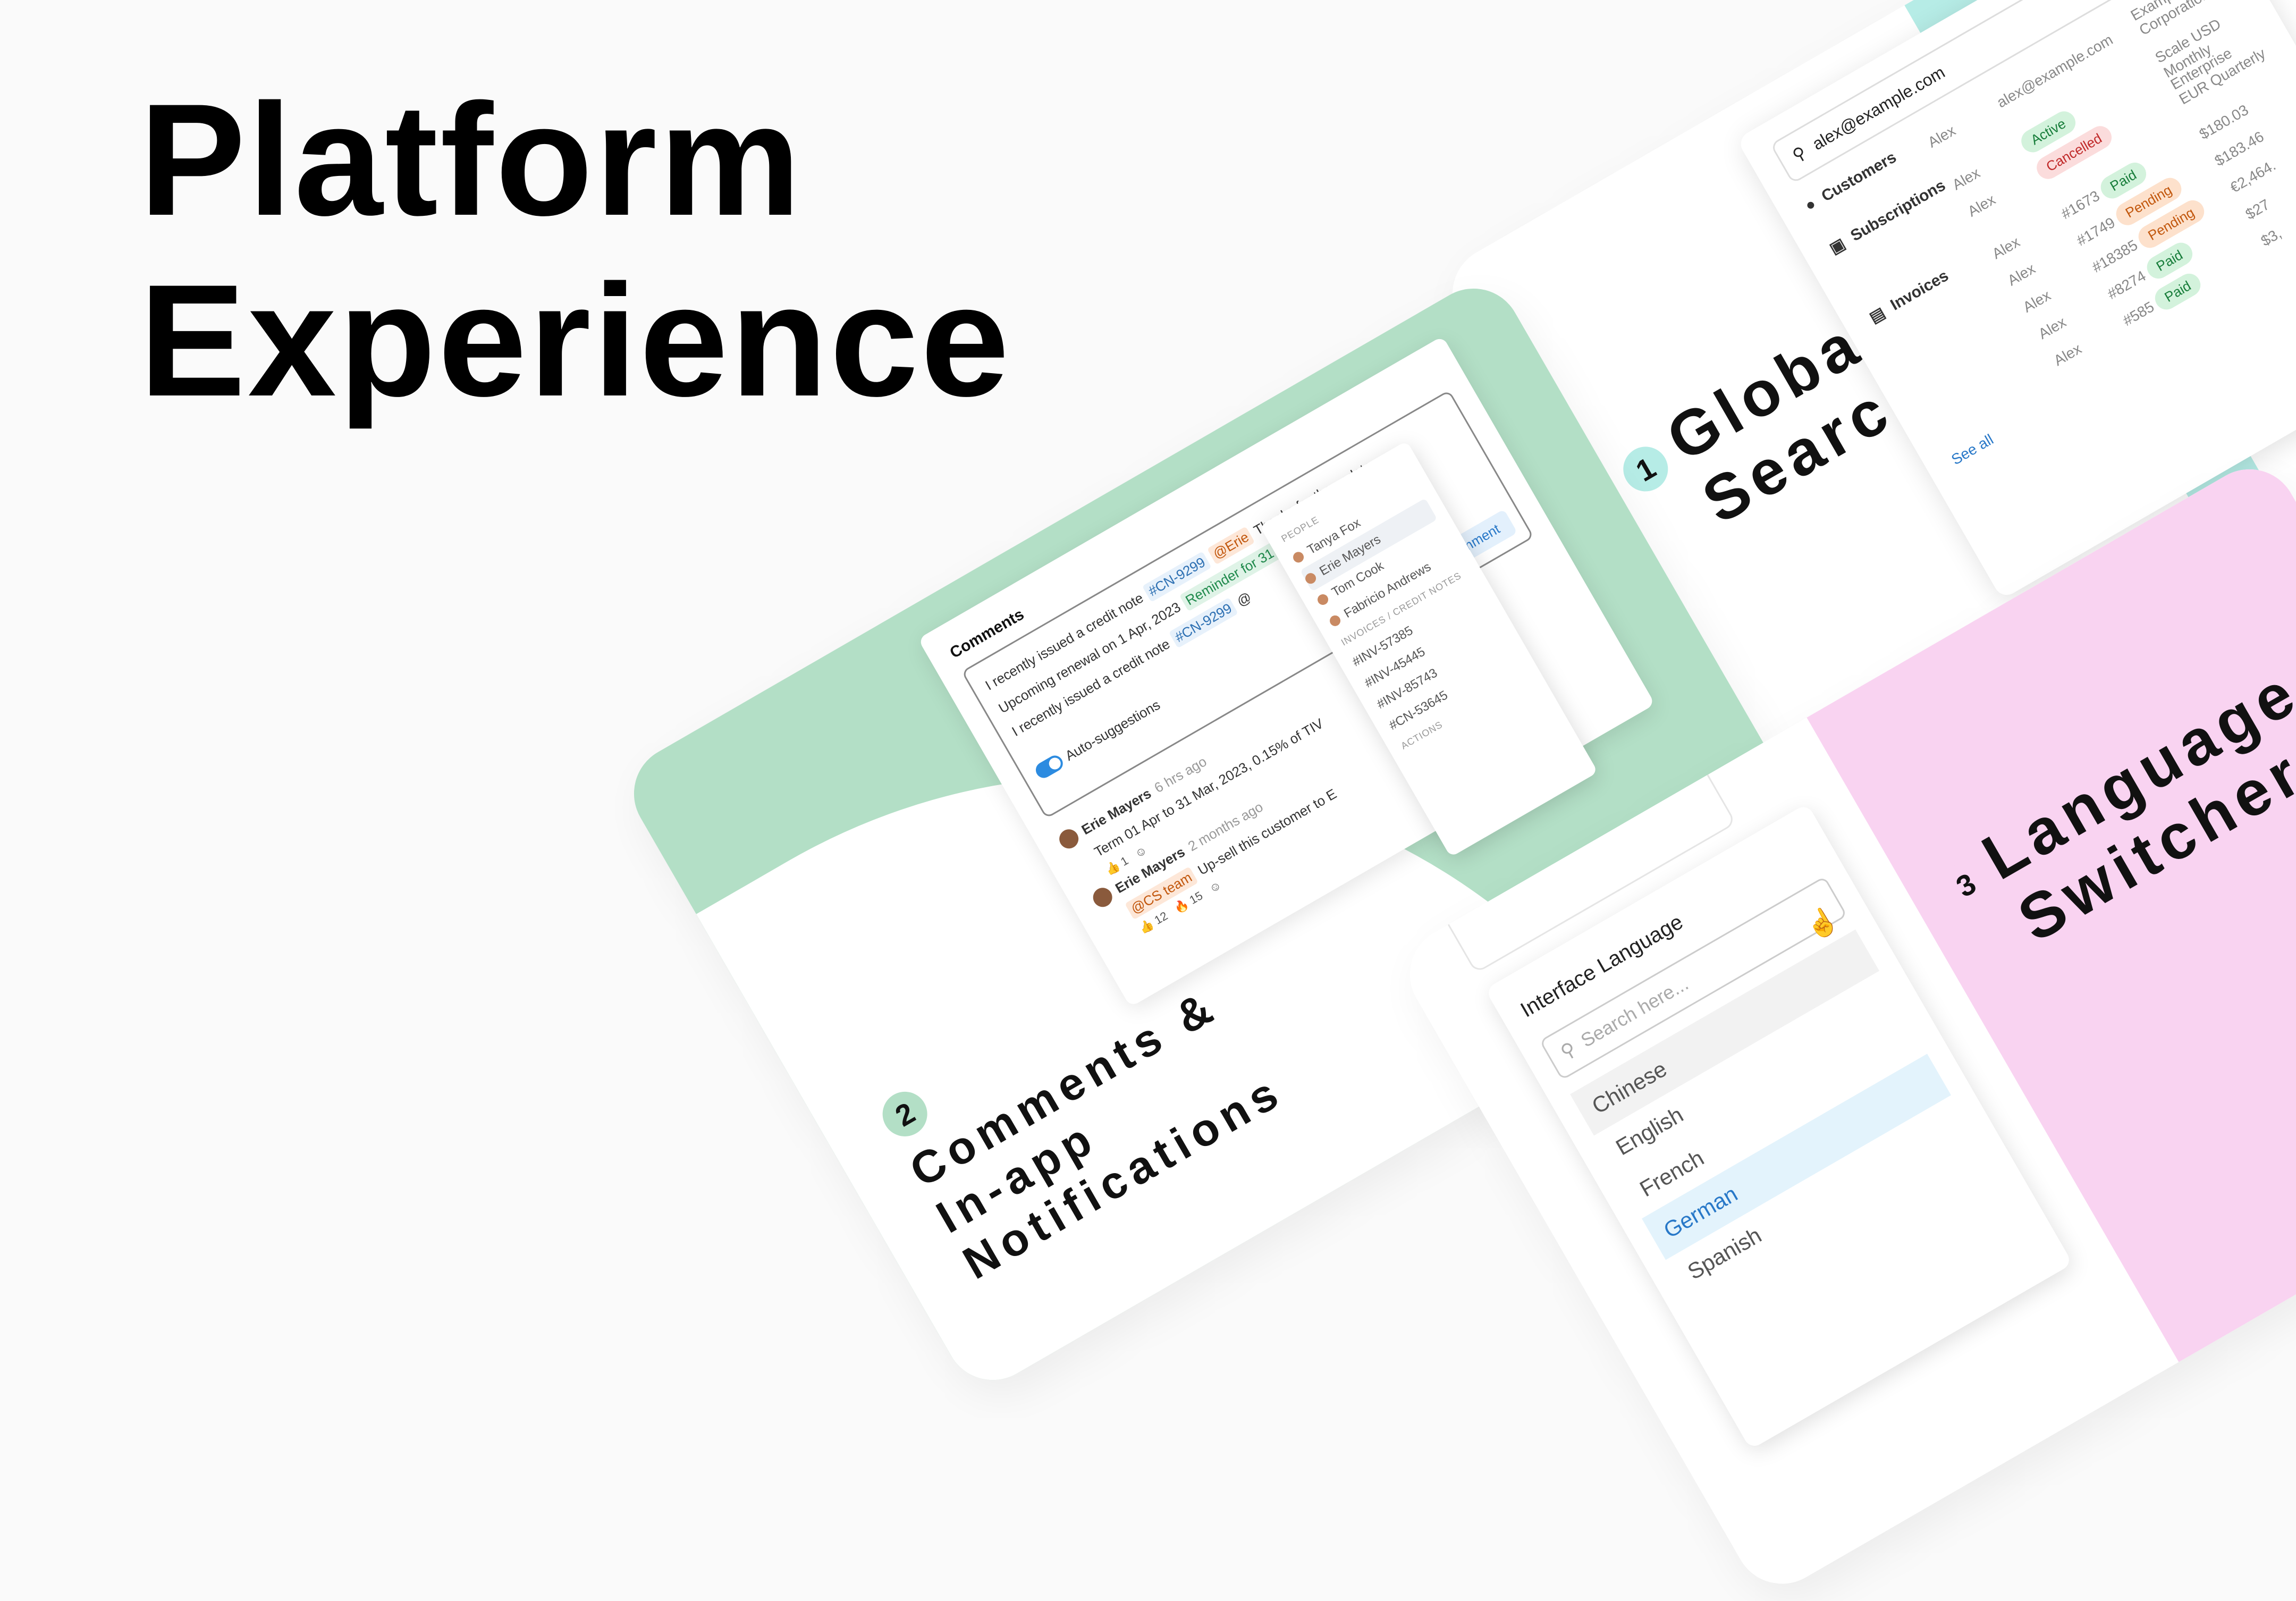 The image size is (2296, 1601). I want to click on auto-suggestions-toggle, so click(1049, 766).